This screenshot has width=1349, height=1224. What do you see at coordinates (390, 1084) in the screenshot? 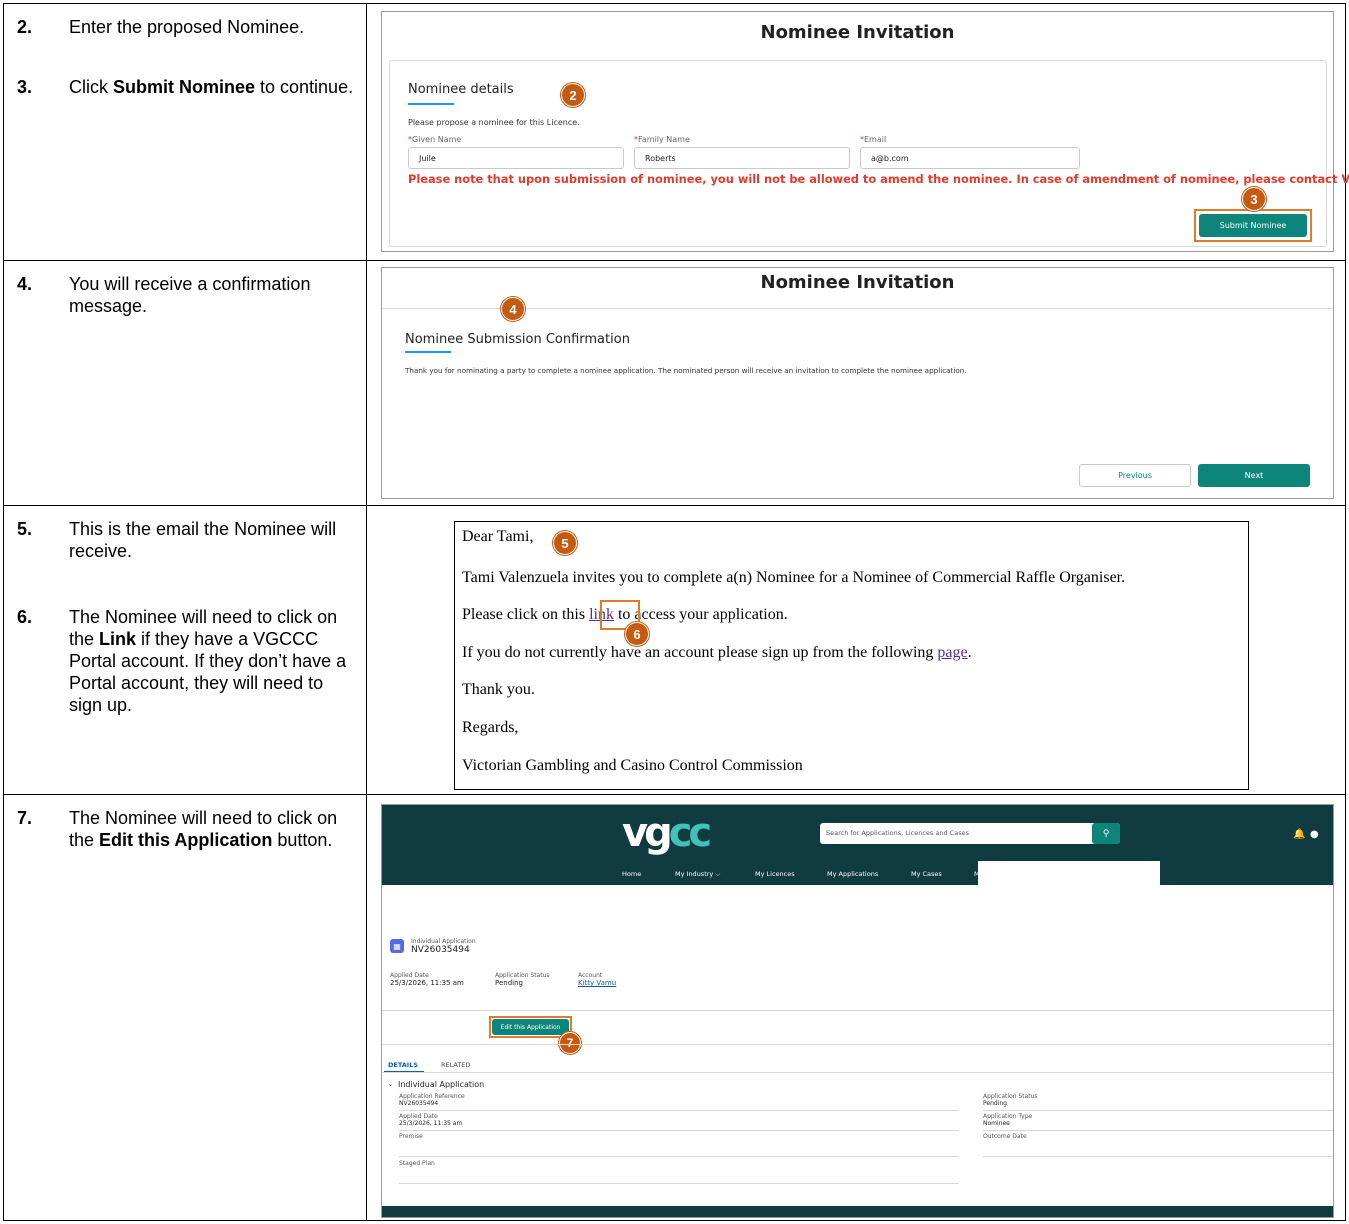
I see `chevron-down-icon: ⌄` at bounding box center [390, 1084].